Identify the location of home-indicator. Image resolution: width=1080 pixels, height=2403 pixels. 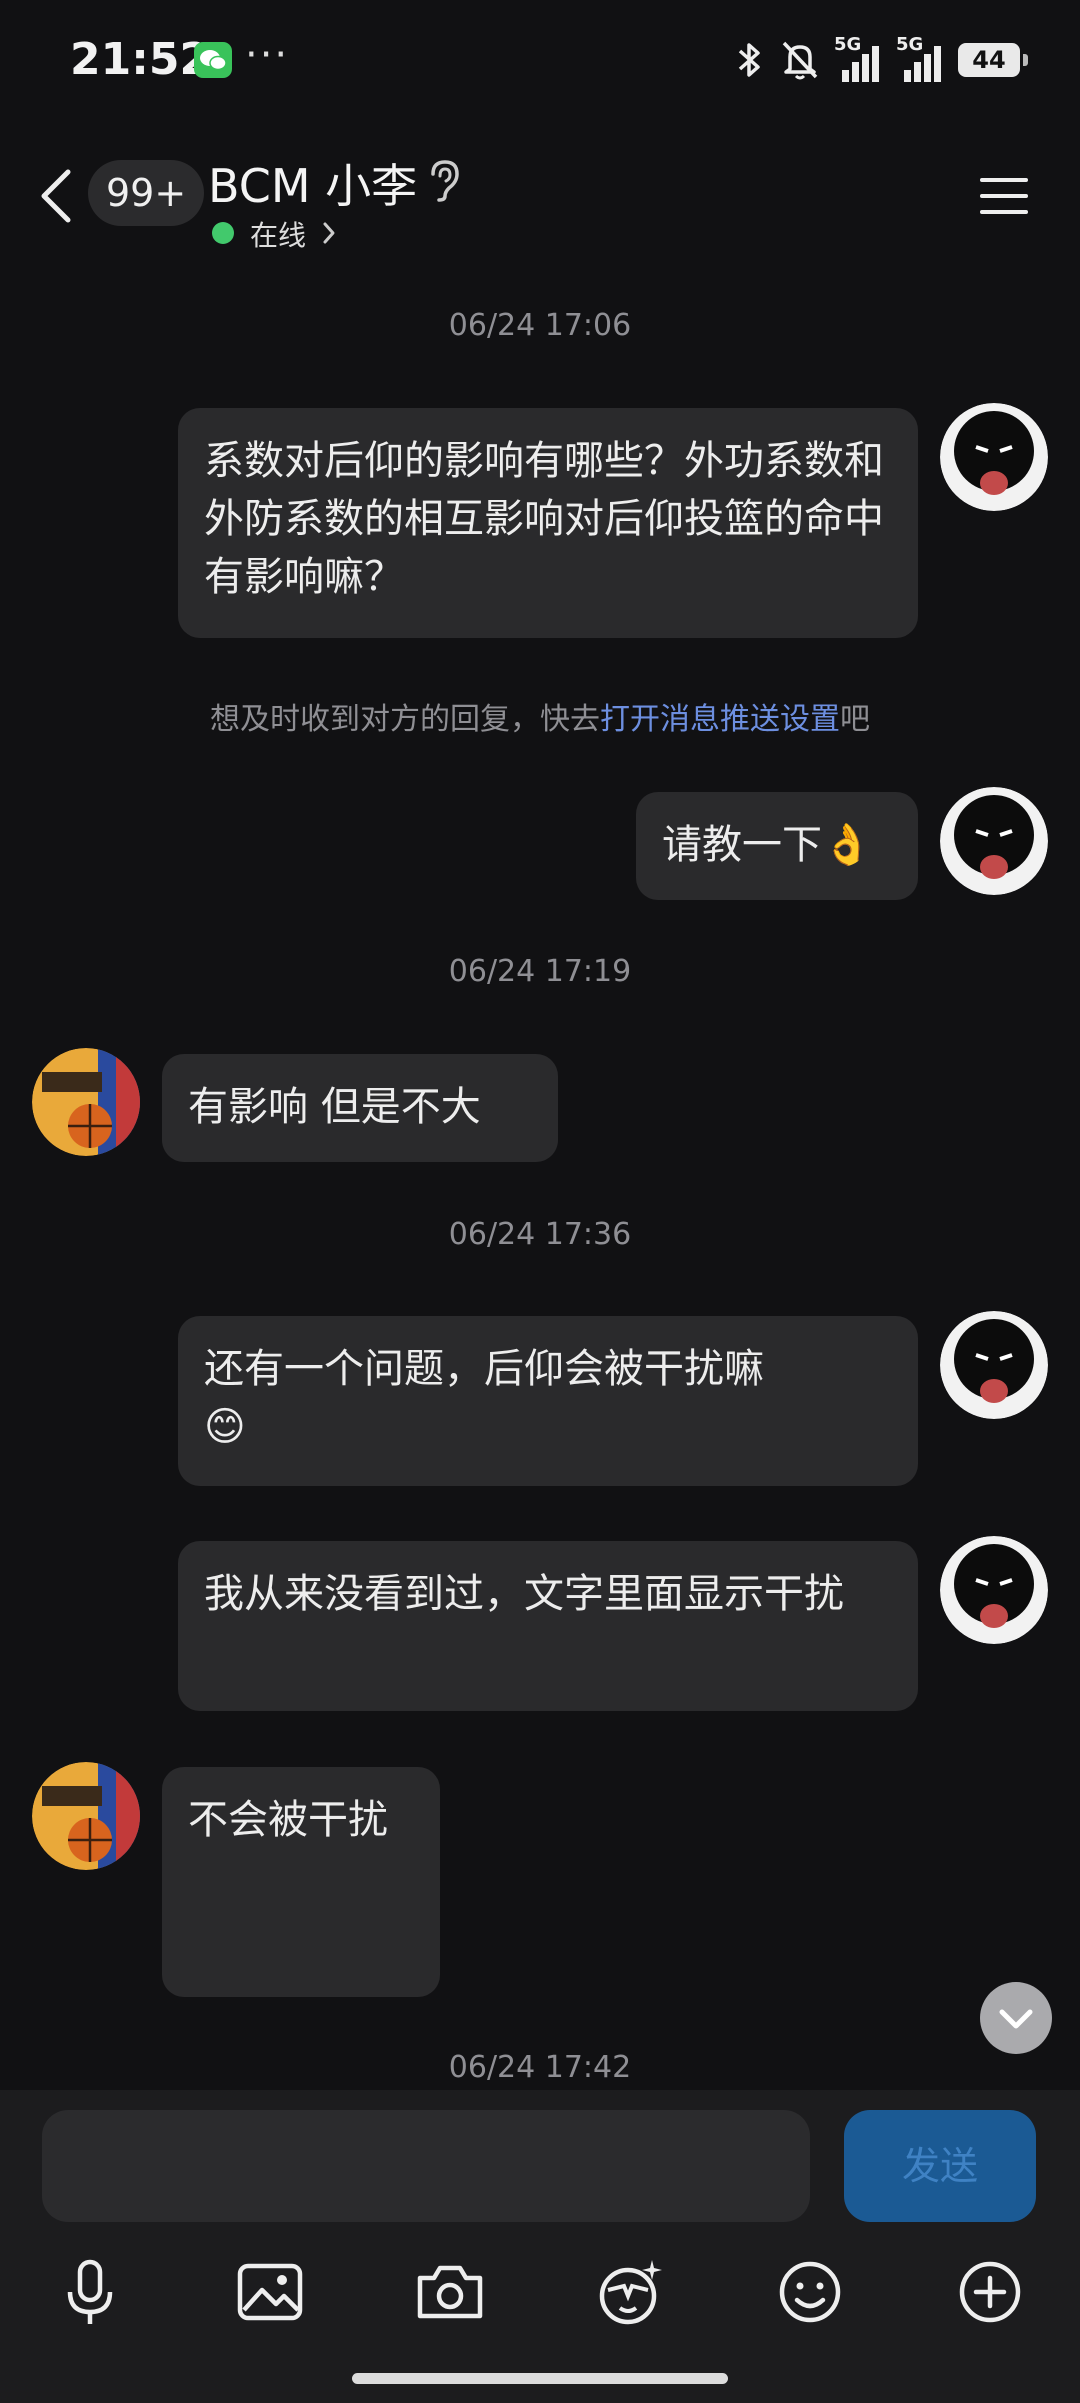
(540, 2378).